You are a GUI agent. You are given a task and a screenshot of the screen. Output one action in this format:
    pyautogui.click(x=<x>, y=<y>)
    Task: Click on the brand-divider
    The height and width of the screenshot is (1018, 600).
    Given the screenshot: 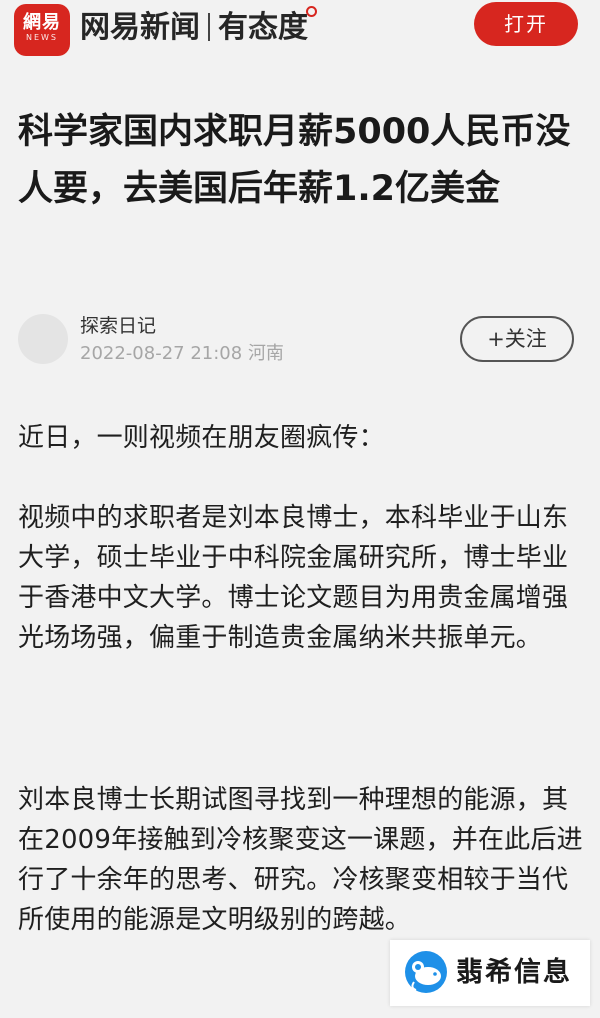 What is the action you would take?
    pyautogui.click(x=209, y=27)
    